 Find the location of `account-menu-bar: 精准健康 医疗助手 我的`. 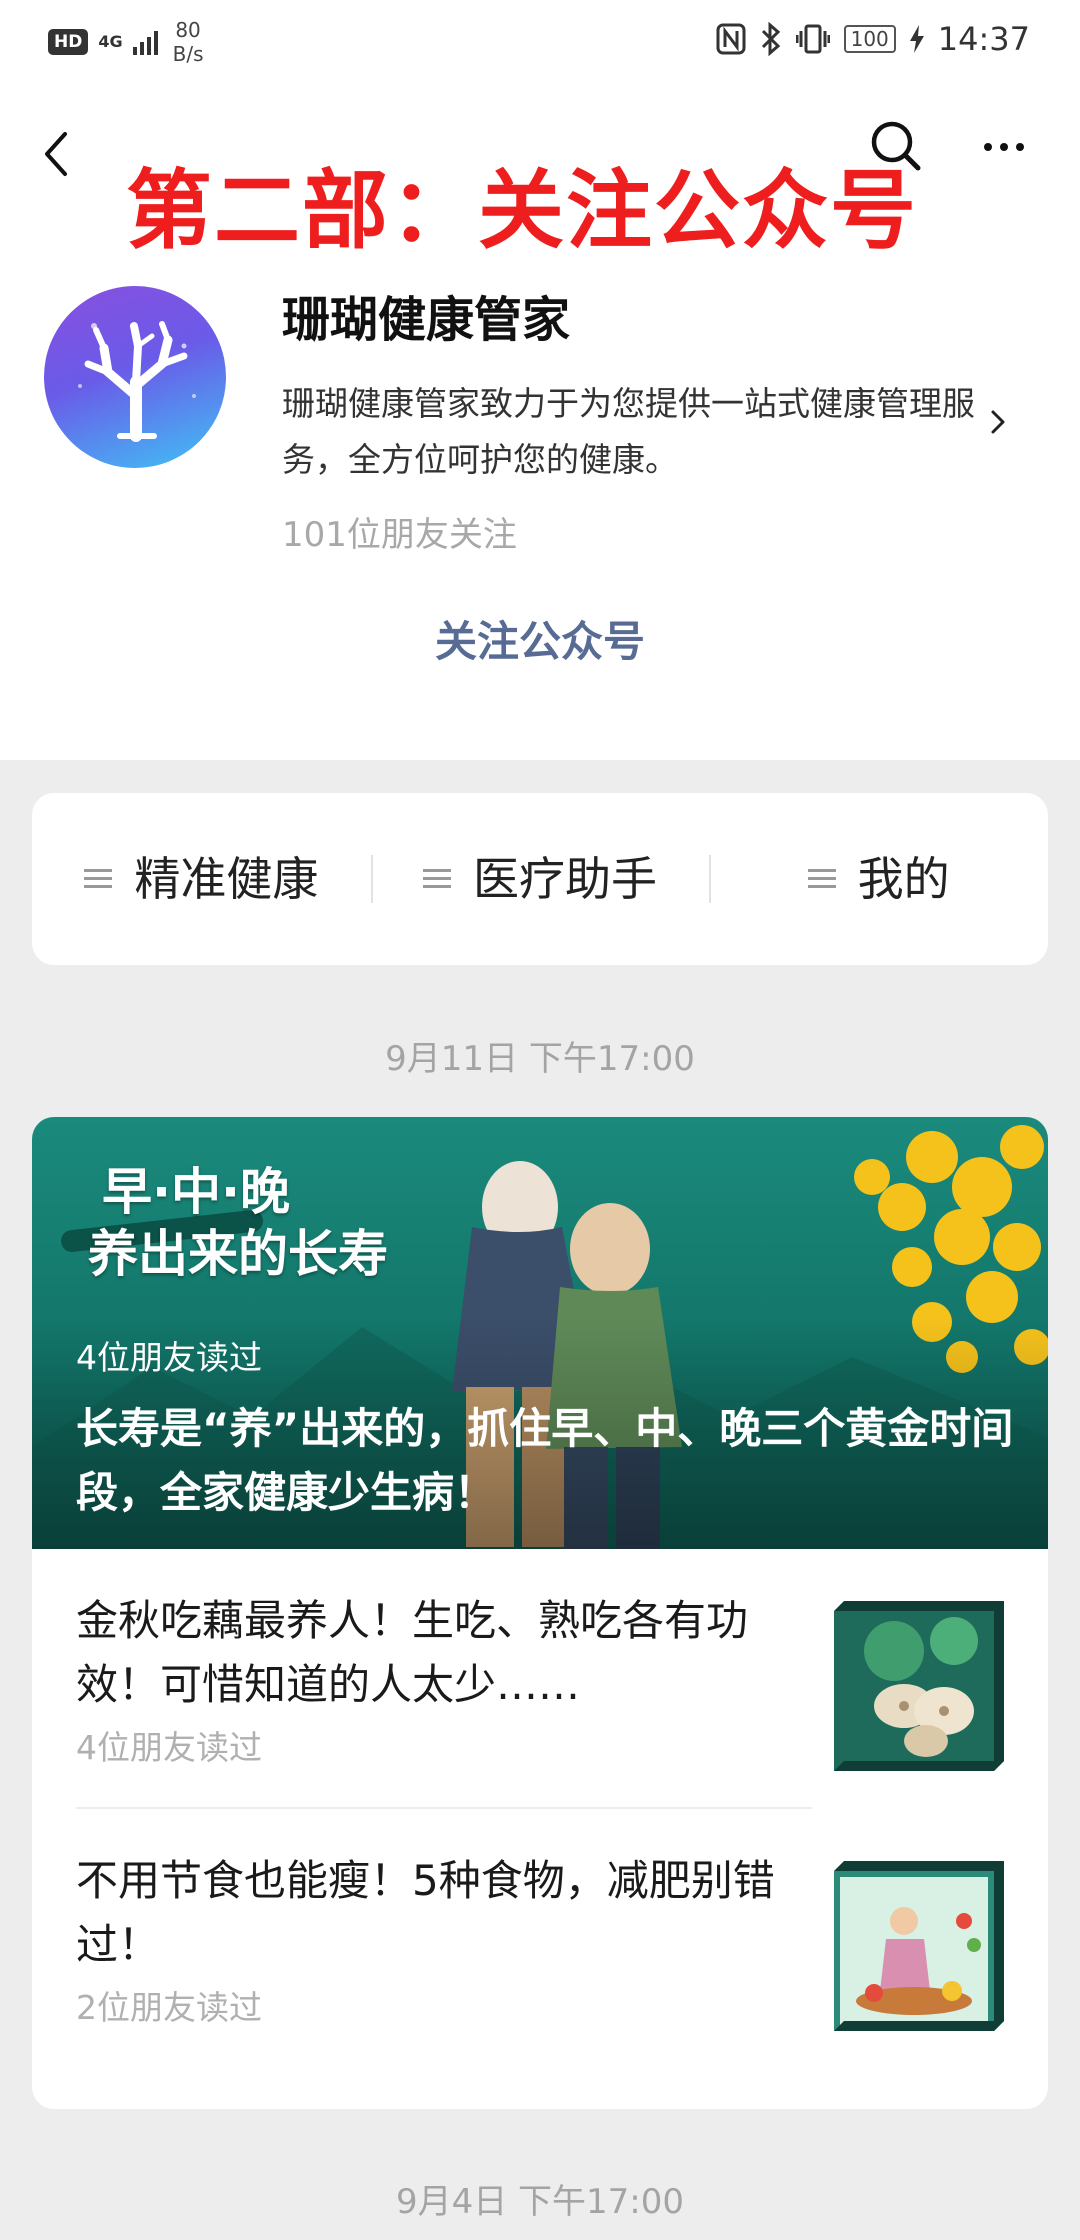

account-menu-bar: 精准健康 医疗助手 我的 is located at coordinates (540, 879).